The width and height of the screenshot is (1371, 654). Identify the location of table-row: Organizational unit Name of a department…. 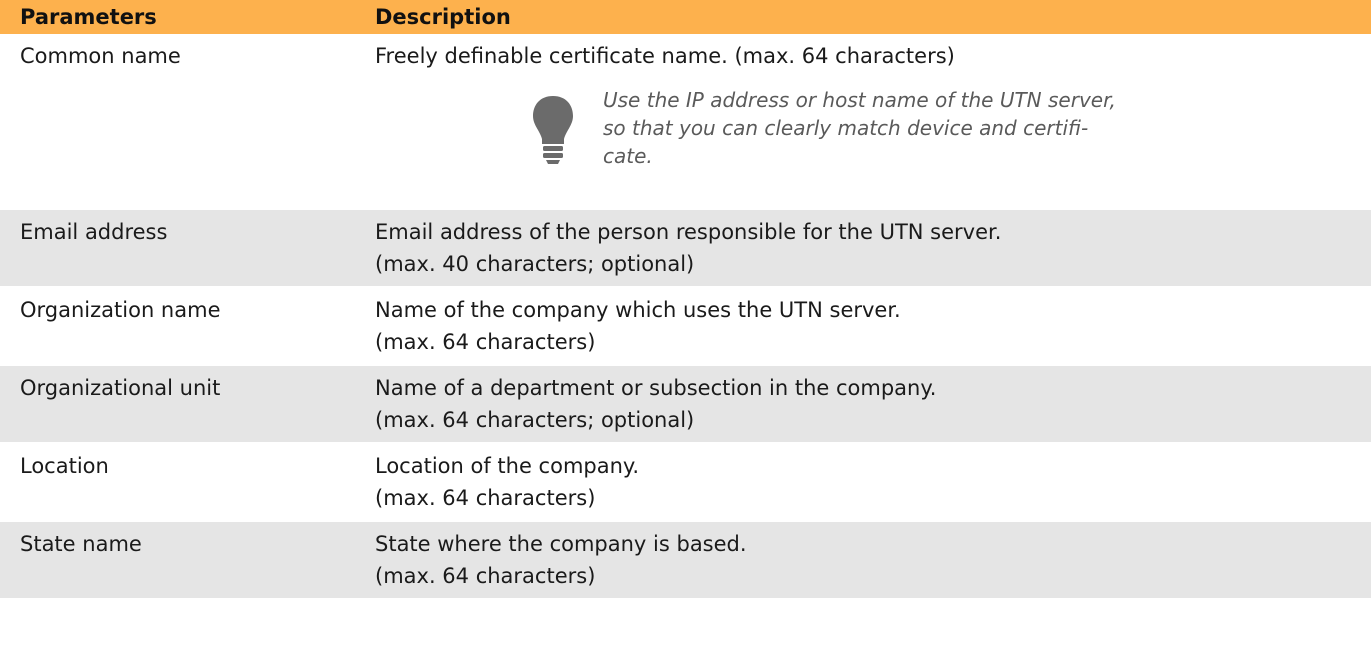
(685, 405).